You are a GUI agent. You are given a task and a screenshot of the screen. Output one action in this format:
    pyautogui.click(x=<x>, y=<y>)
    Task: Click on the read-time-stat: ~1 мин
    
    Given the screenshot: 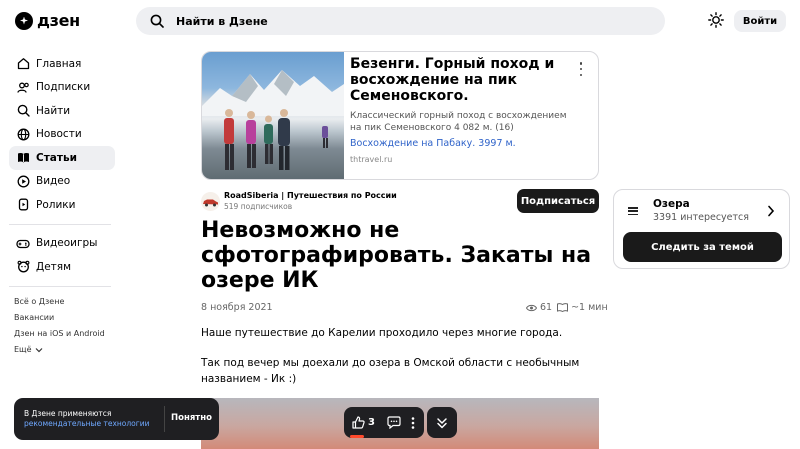 What is the action you would take?
    pyautogui.click(x=582, y=307)
    